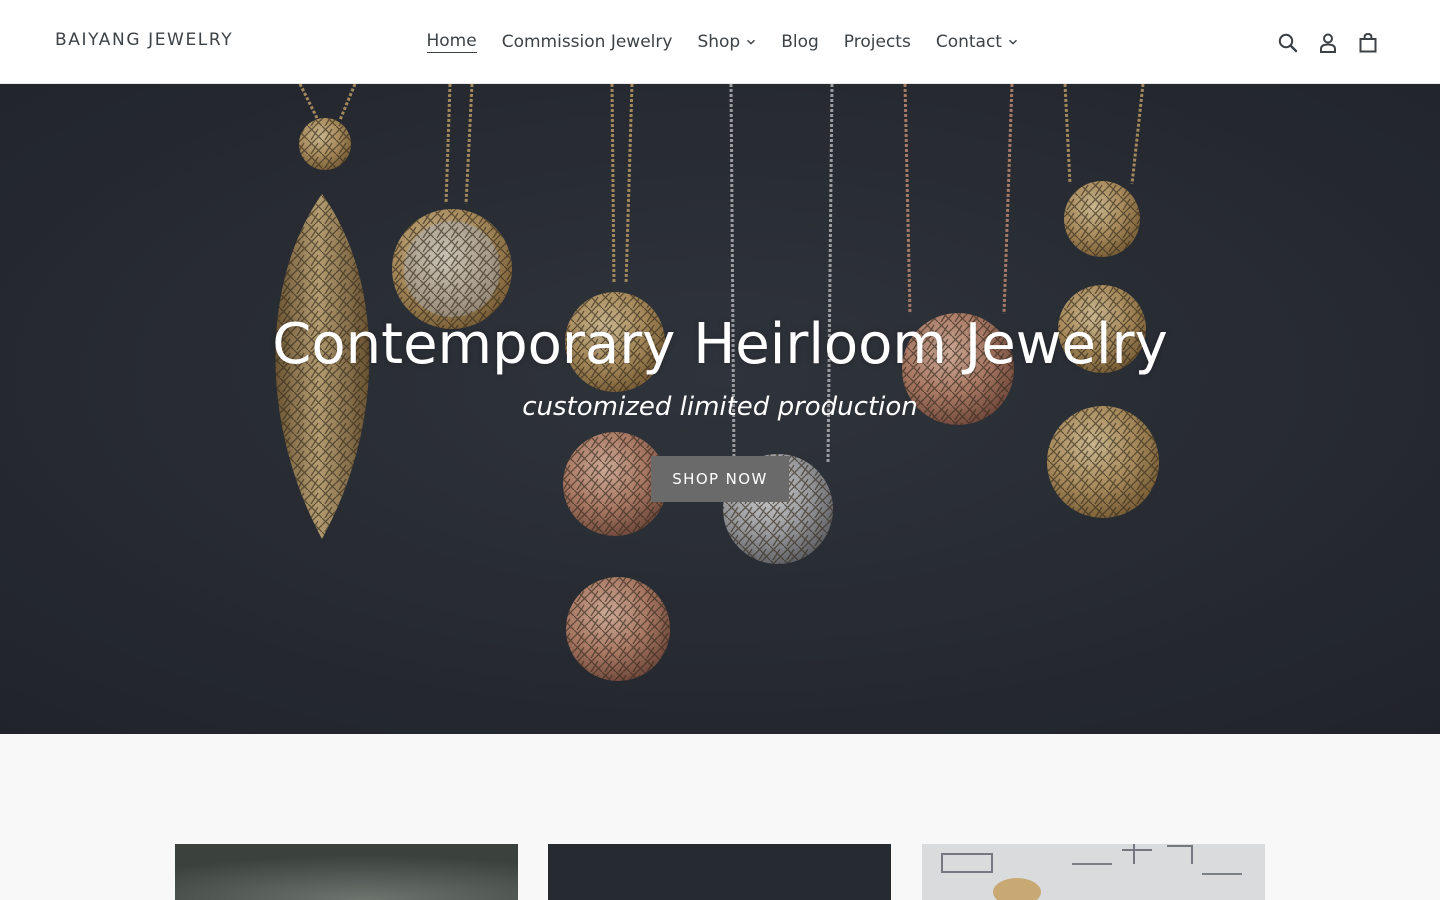  I want to click on account-button, so click(1328, 43).